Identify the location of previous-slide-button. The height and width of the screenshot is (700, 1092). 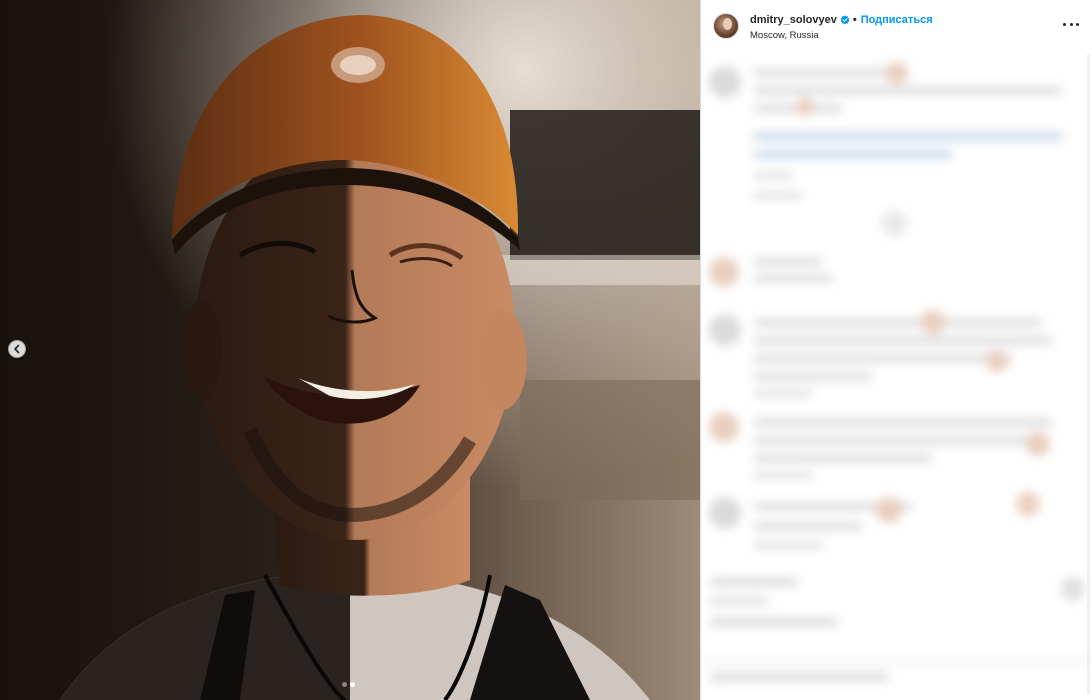
(17, 349).